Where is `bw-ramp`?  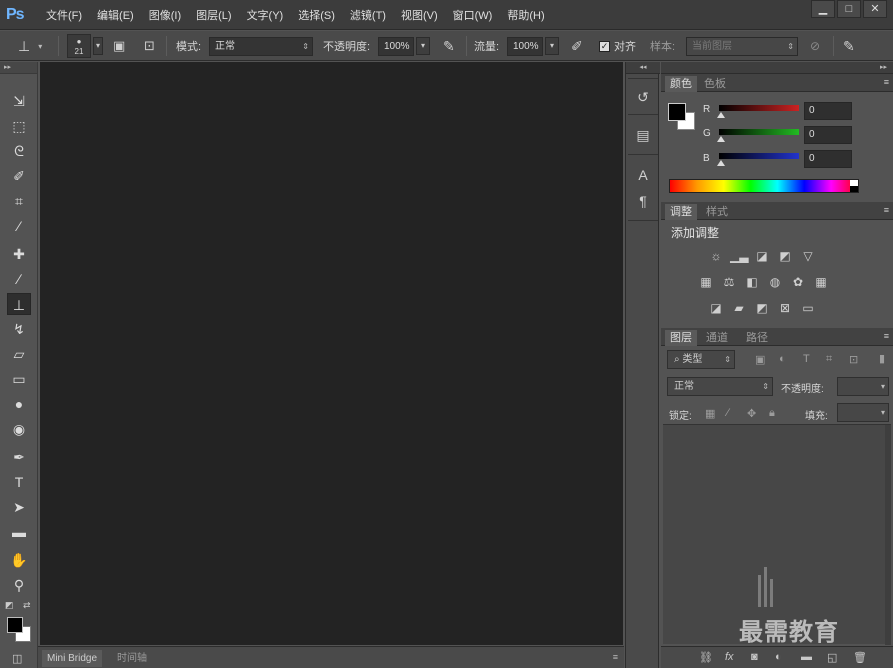
bw-ramp is located at coordinates (854, 186).